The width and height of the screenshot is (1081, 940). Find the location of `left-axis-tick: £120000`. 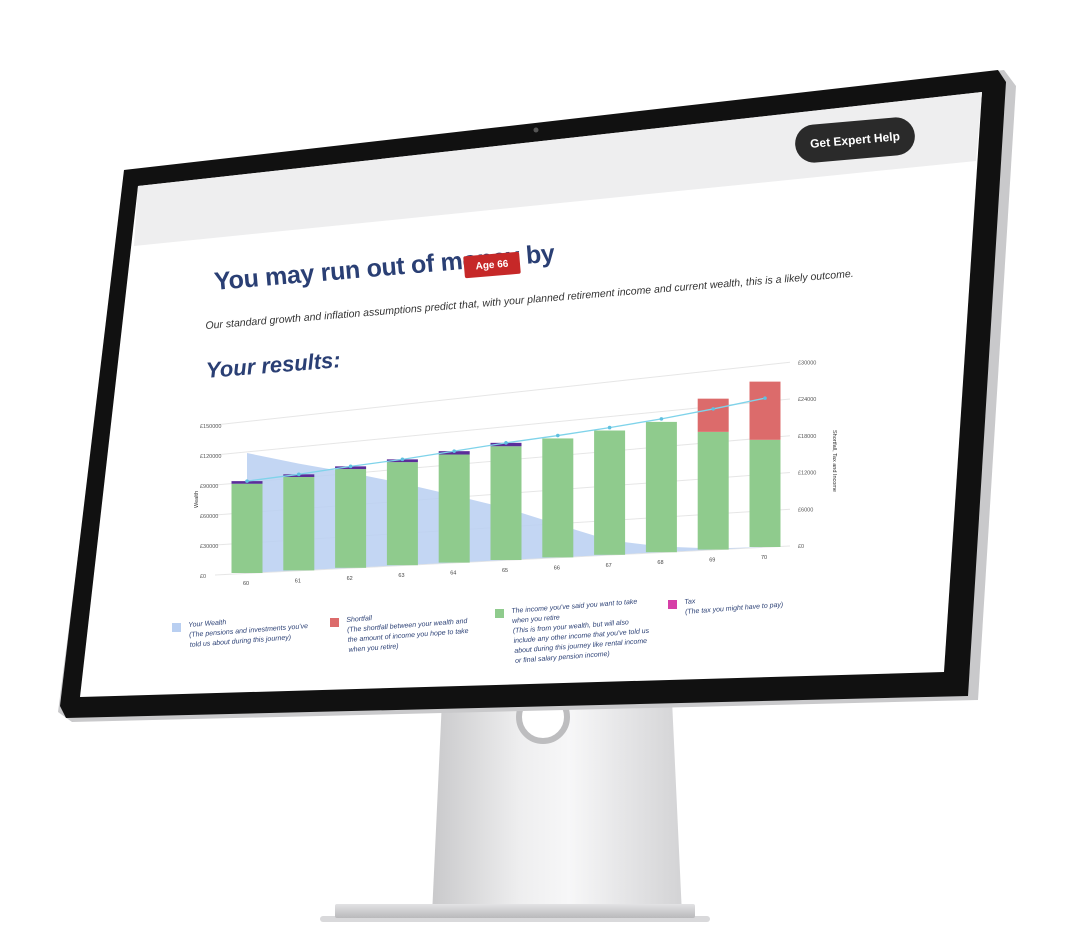

left-axis-tick: £120000 is located at coordinates (210, 457).